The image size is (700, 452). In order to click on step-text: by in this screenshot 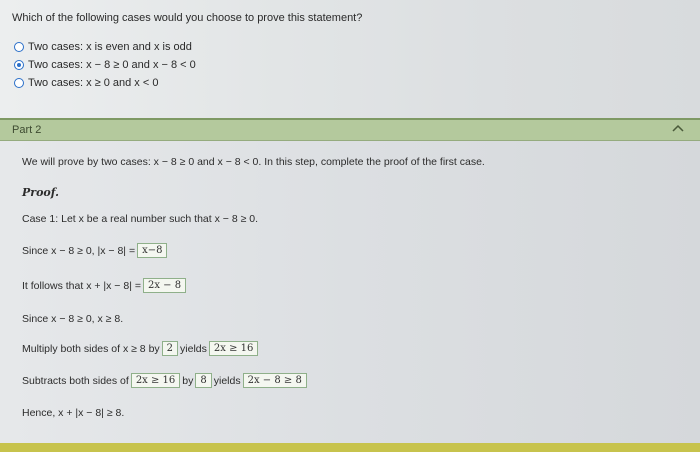, I will do `click(188, 380)`.